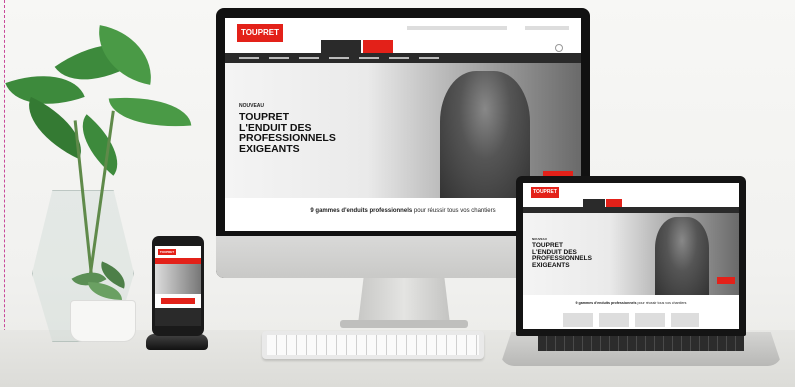  I want to click on nav-items, so click(339, 58).